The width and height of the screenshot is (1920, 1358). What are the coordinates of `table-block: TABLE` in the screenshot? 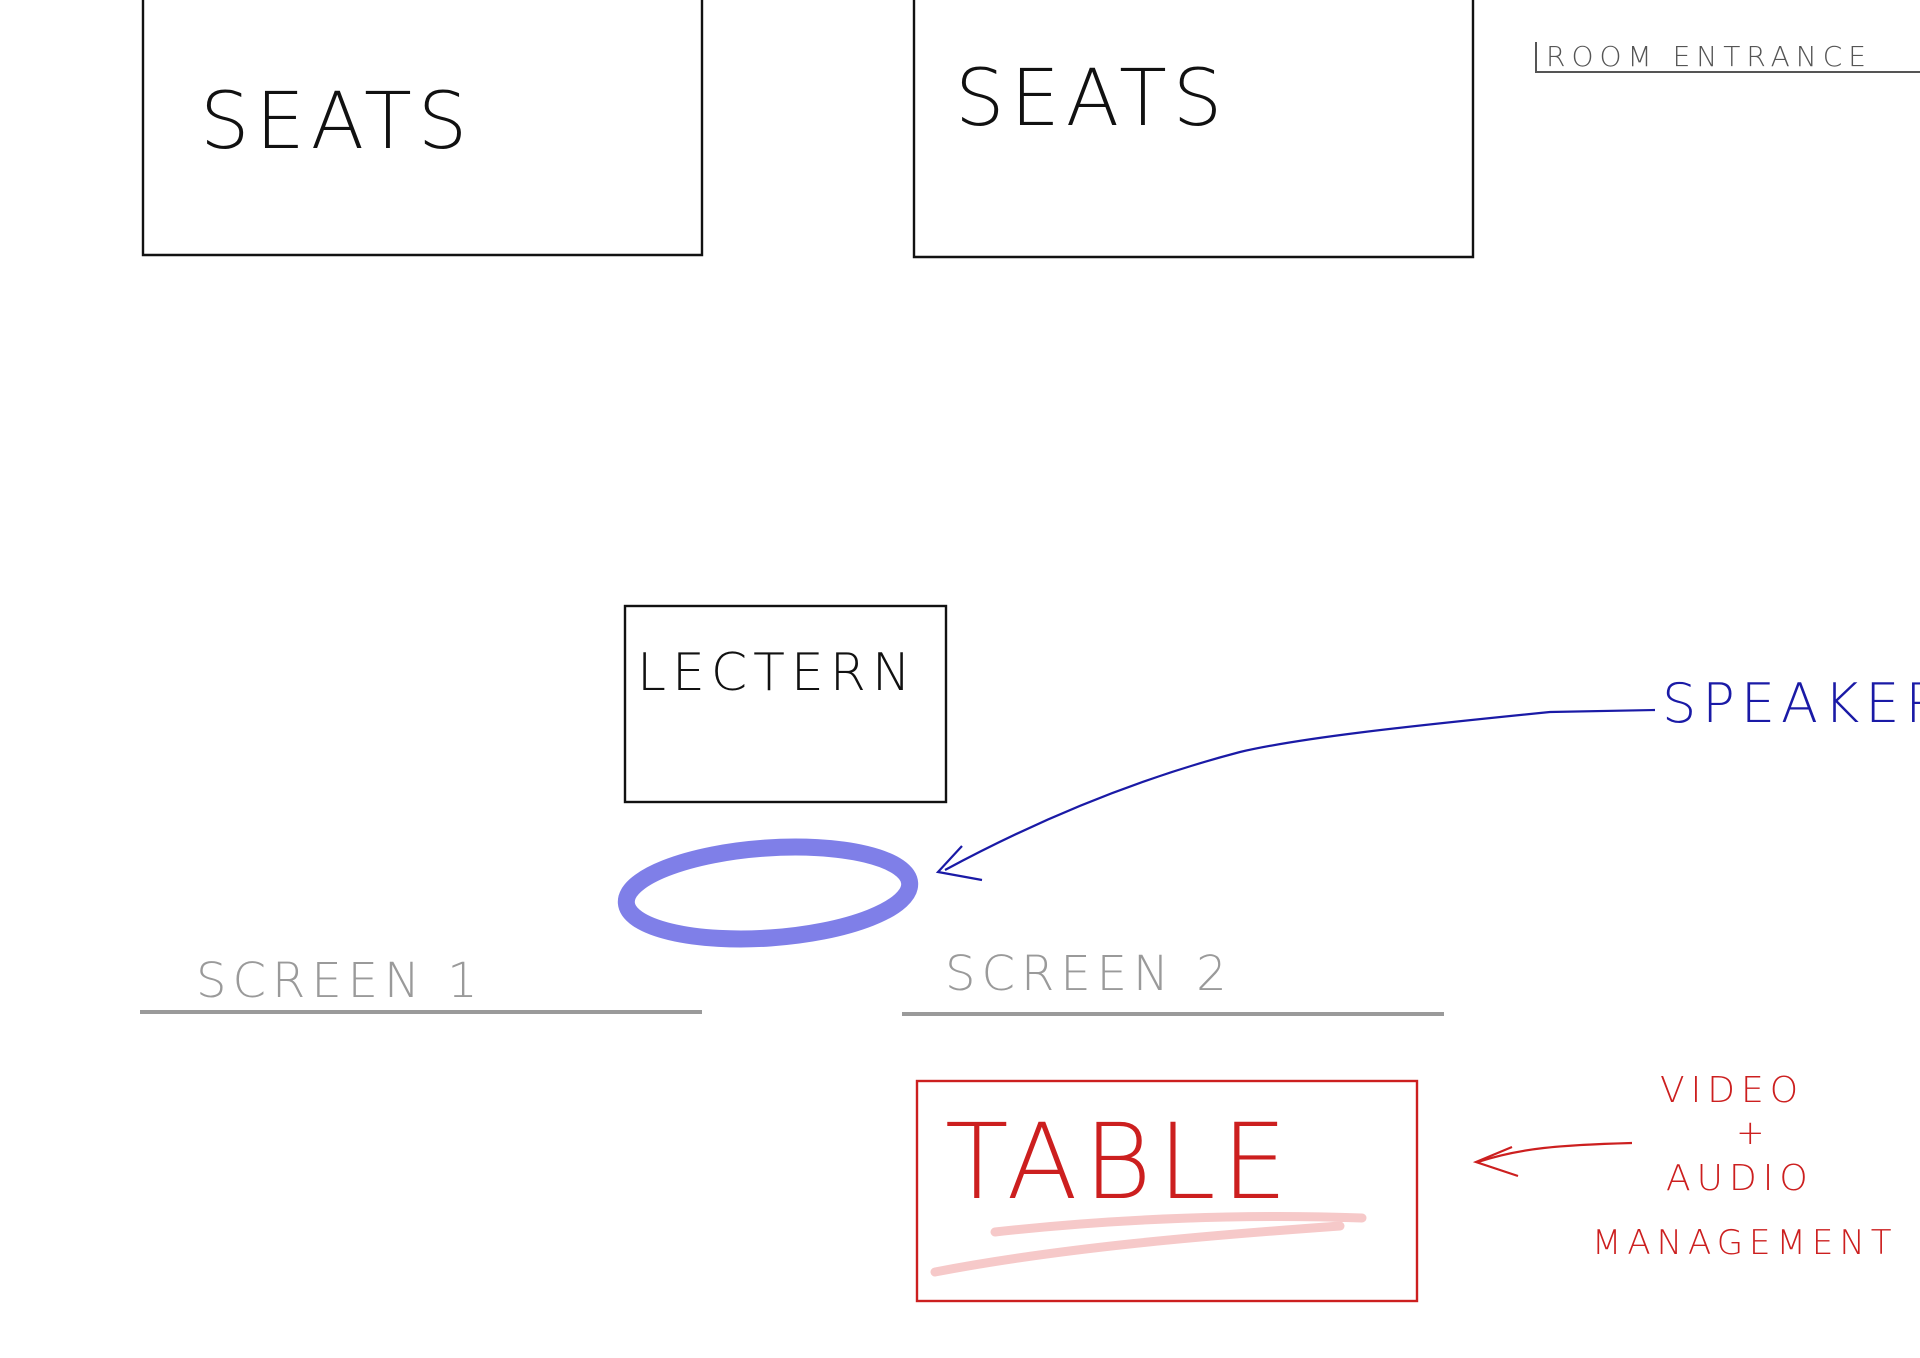 It's located at (1167, 1191).